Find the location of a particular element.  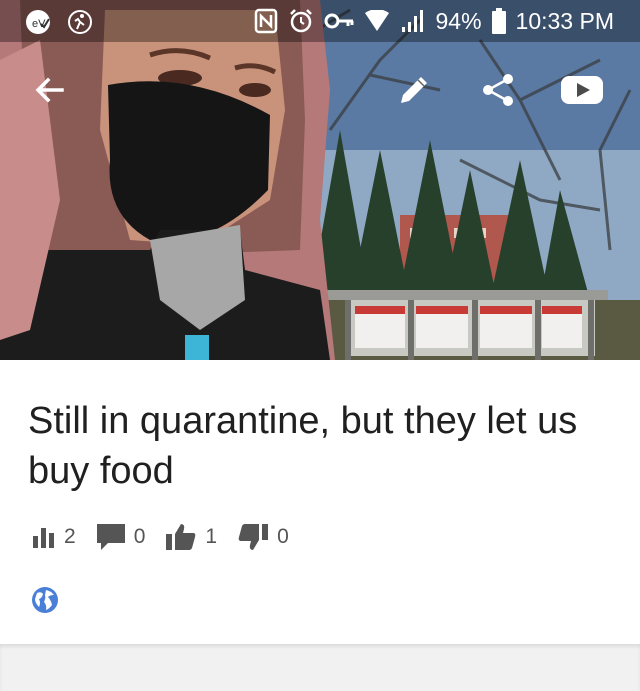

nfc-icon is located at coordinates (265, 21).